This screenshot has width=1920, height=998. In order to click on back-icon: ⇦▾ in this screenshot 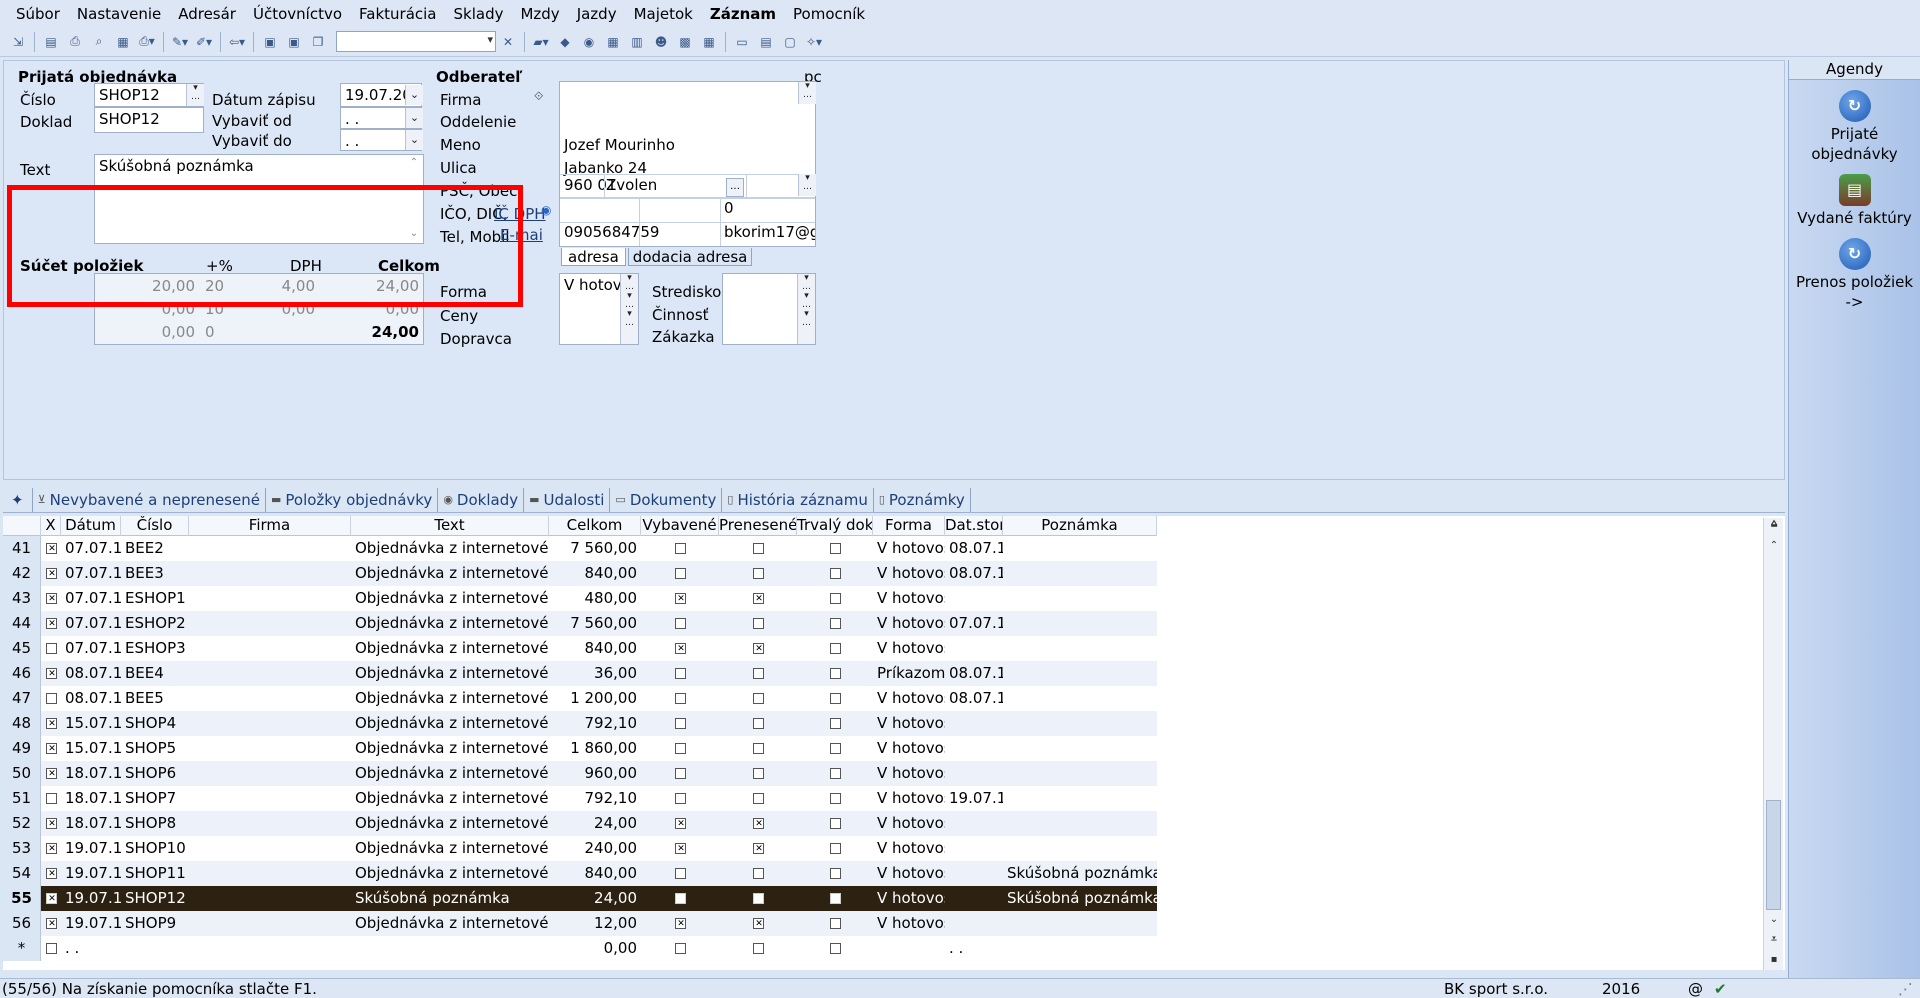, I will do `click(237, 42)`.